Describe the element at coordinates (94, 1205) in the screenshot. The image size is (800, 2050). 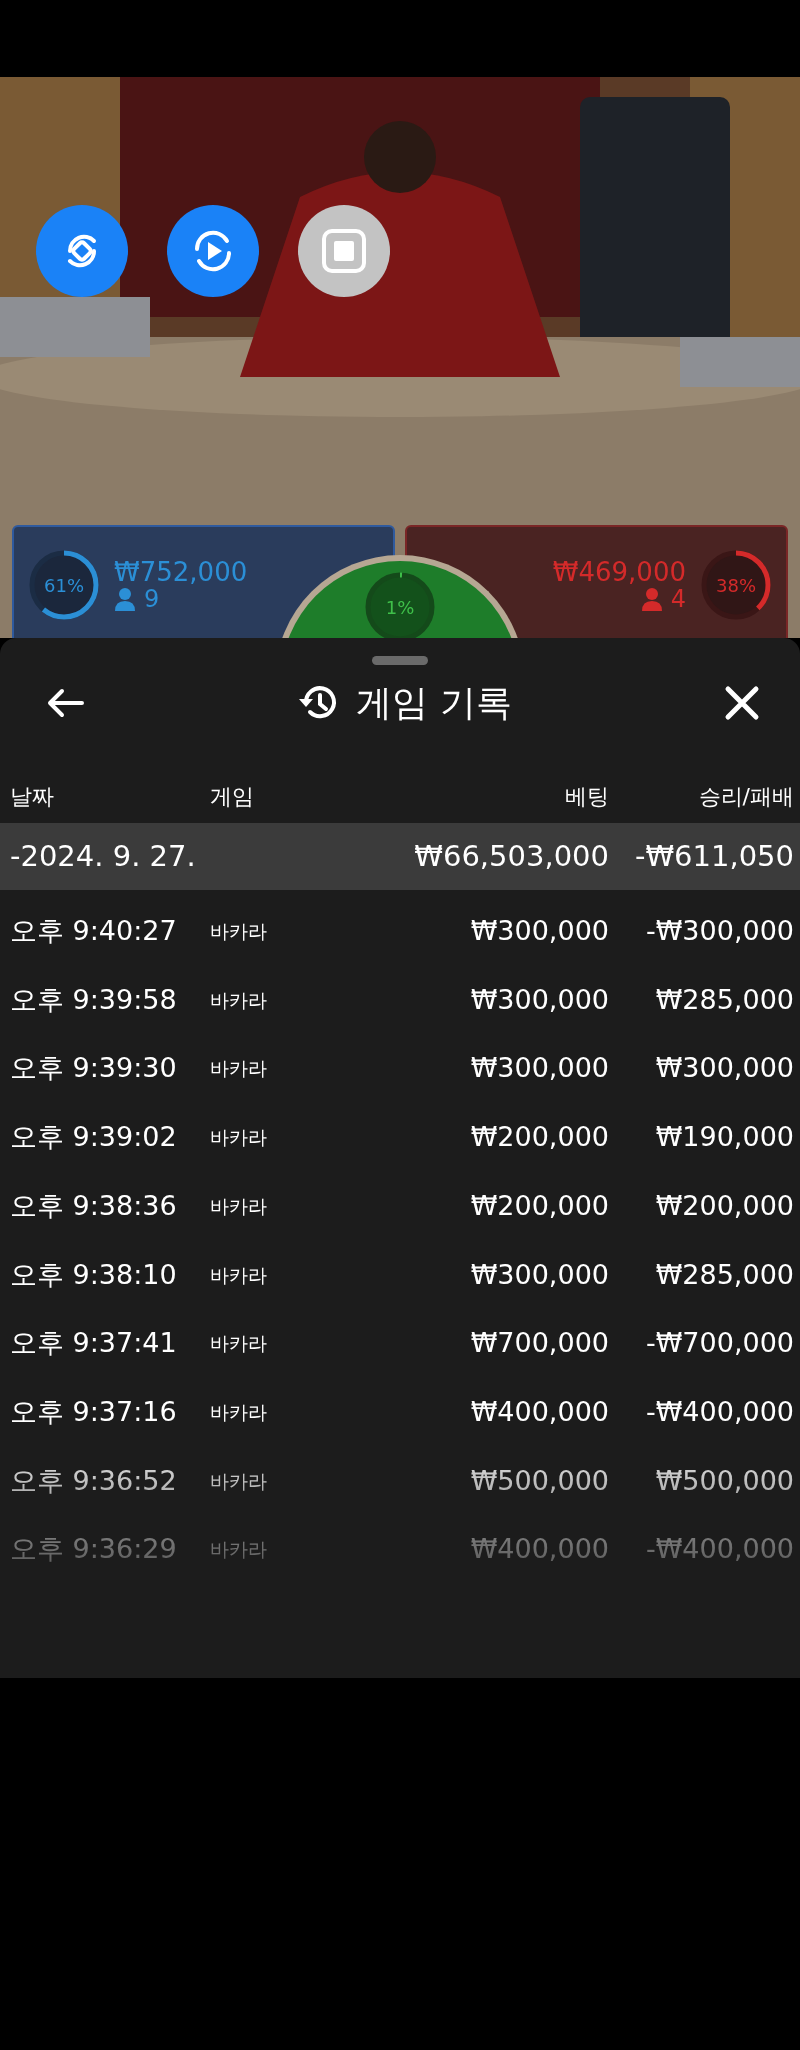
I see `time-cell-text: 오후 9:38:36` at that location.